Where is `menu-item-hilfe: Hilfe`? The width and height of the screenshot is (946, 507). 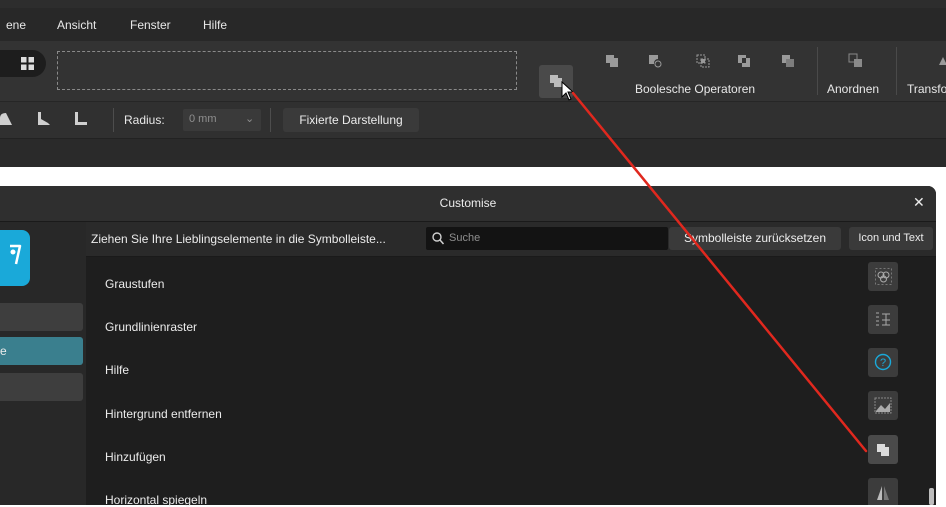
menu-item-hilfe: Hilfe is located at coordinates (215, 25).